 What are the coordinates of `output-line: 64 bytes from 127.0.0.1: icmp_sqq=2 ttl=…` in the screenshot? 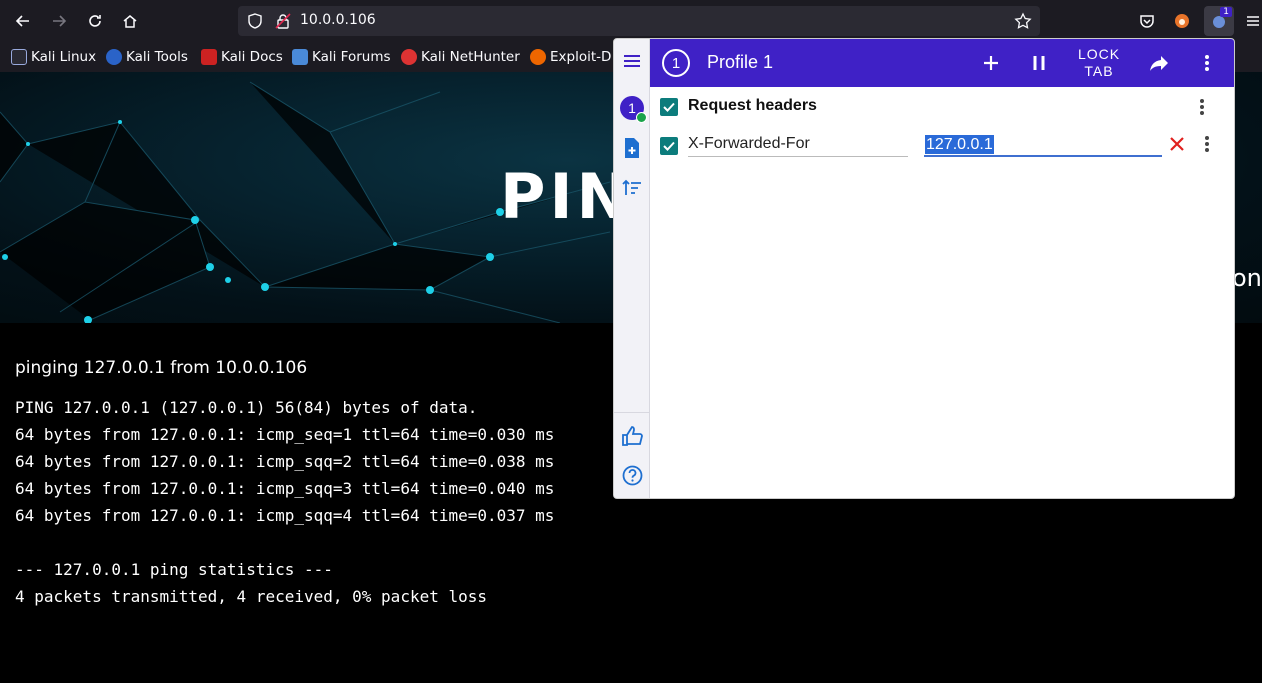 It's located at (285, 461).